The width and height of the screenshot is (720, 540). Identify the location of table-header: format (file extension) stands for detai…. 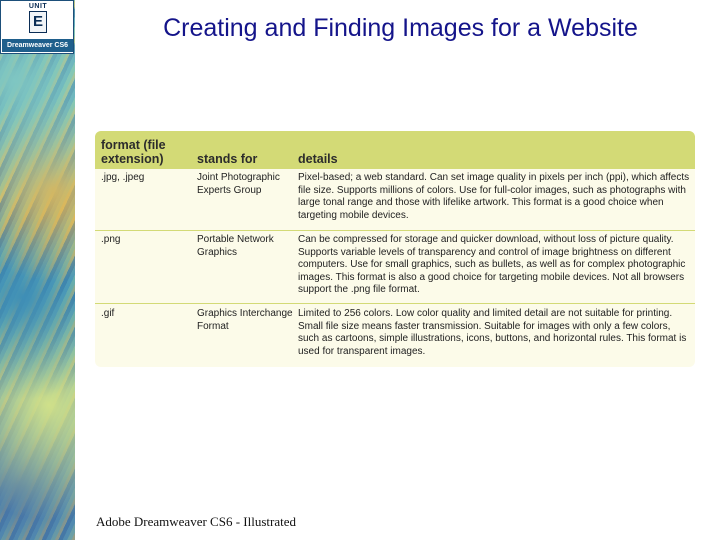
(395, 150).